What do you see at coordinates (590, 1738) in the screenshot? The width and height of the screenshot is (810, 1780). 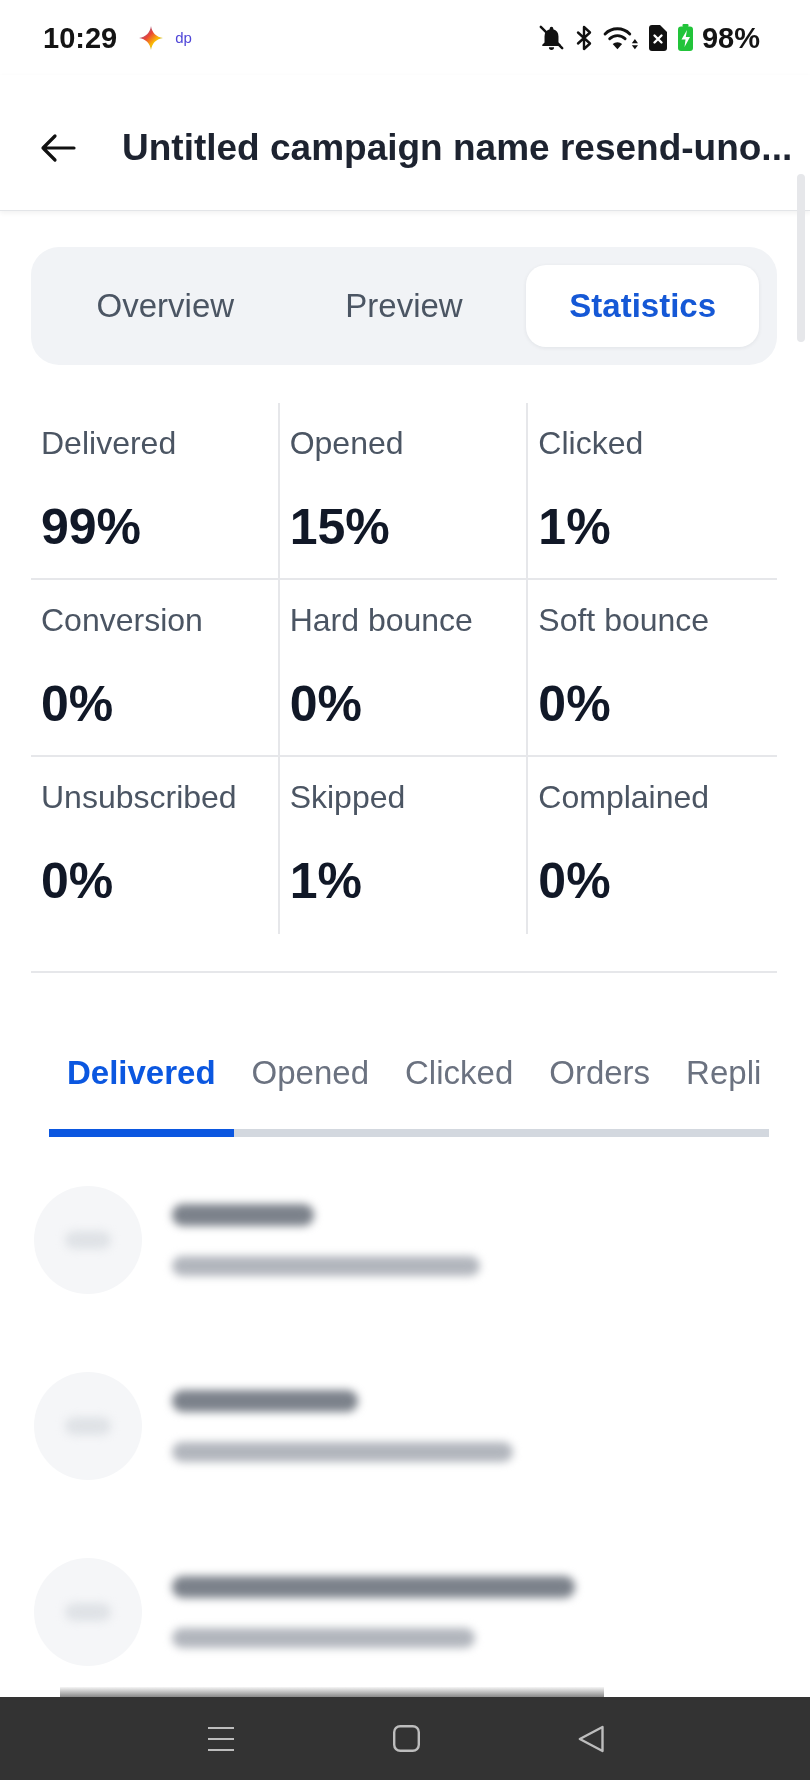 I see `back-icon` at bounding box center [590, 1738].